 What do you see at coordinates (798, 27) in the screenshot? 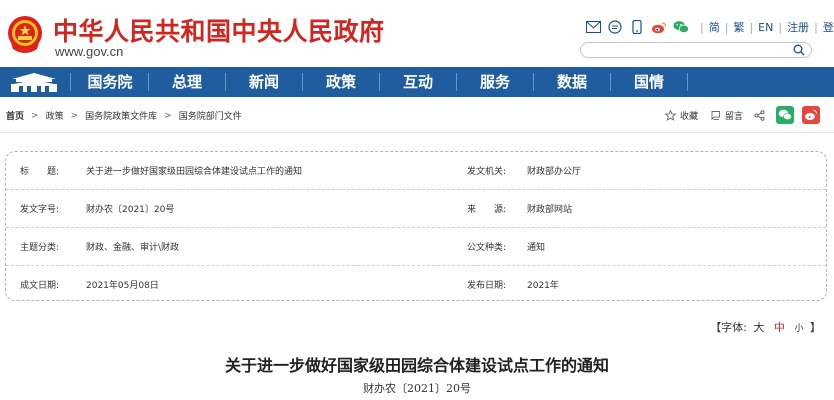
I see `register-link: 注册` at bounding box center [798, 27].